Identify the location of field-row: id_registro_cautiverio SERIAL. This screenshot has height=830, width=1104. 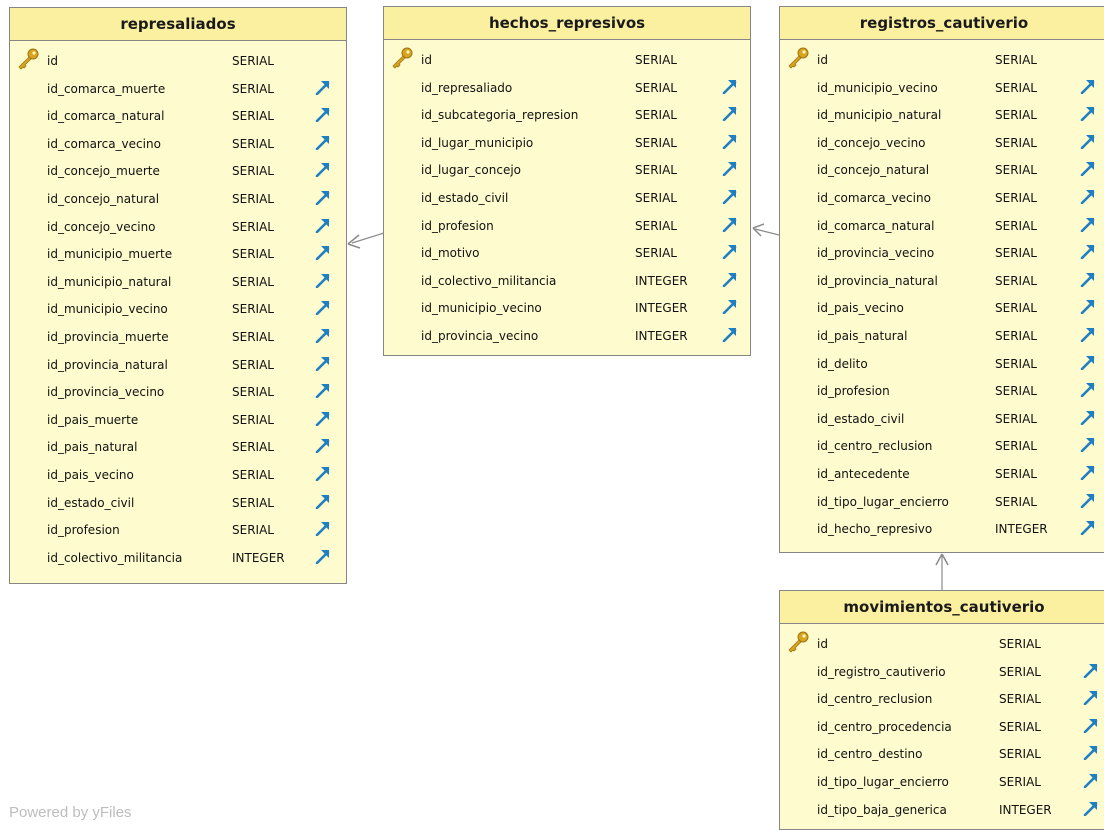
(942, 674).